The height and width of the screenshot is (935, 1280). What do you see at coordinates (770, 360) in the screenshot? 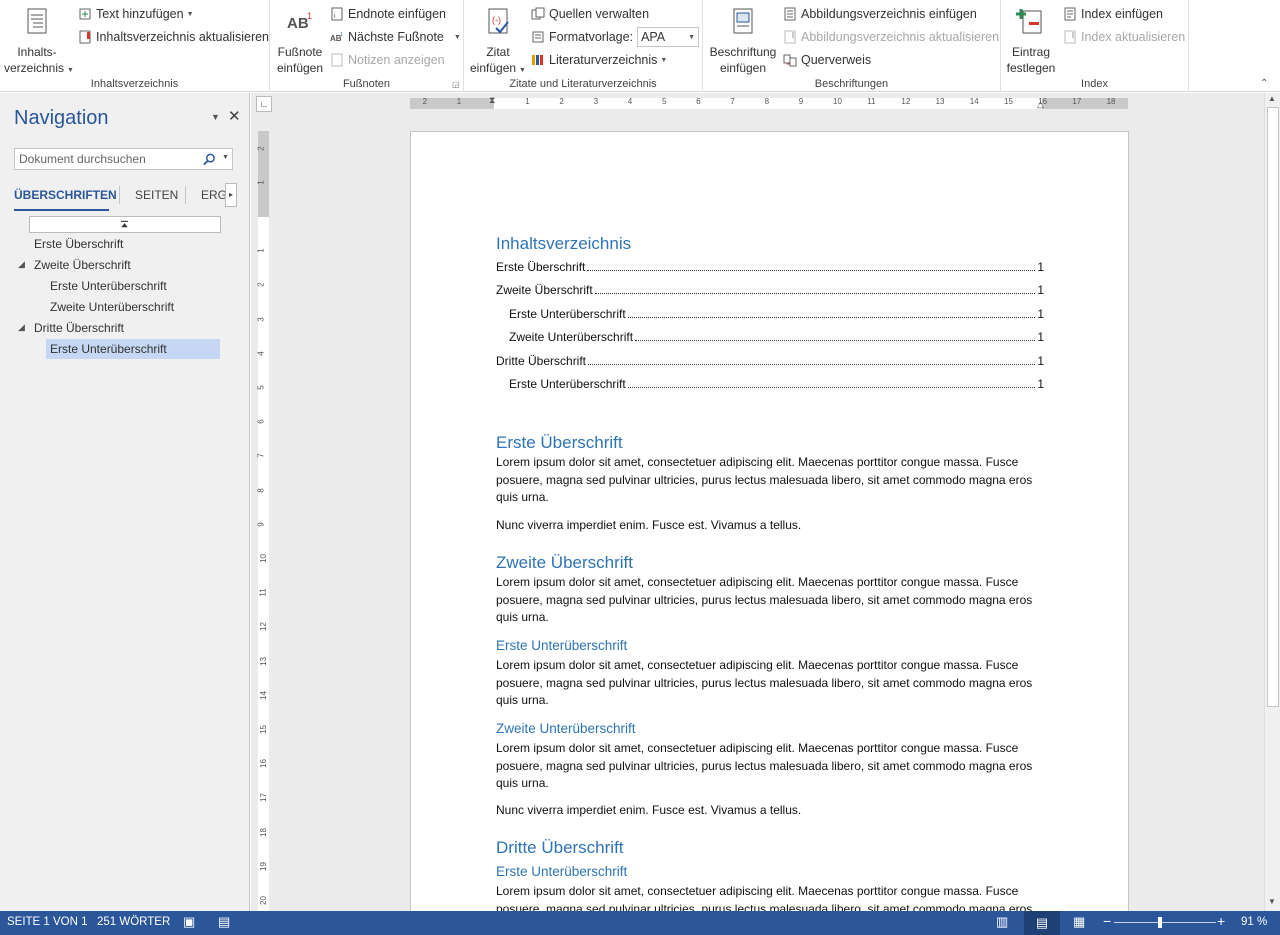
I see `toc-entry: Dritte Überschrift 1` at bounding box center [770, 360].